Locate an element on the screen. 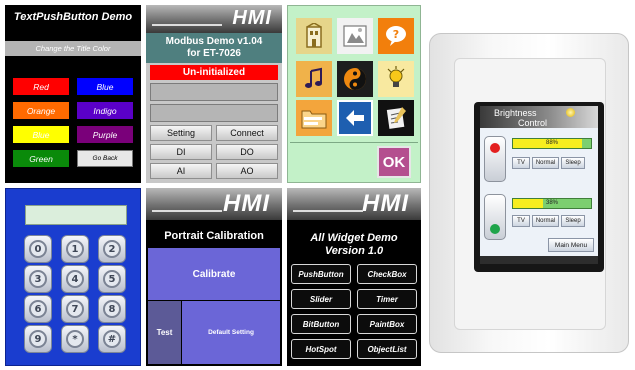 This screenshot has width=635, height=370. keypad-key-star: * is located at coordinates (75, 339).